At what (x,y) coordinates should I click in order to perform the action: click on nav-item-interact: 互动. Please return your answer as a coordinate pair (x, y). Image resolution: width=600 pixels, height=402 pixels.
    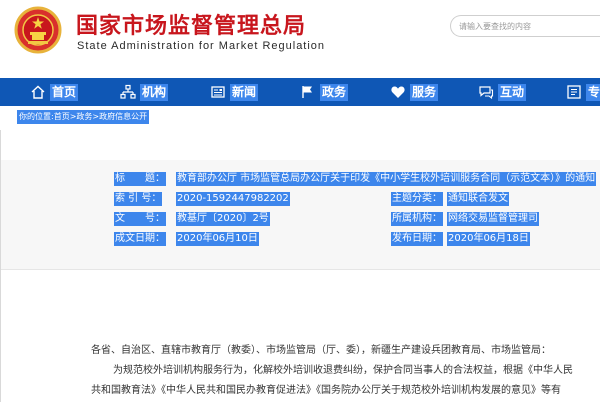
    Looking at the image, I should click on (502, 92).